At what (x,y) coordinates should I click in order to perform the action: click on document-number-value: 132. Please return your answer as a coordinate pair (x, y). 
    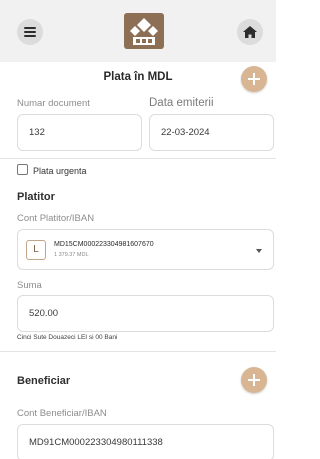
    Looking at the image, I should click on (37, 132).